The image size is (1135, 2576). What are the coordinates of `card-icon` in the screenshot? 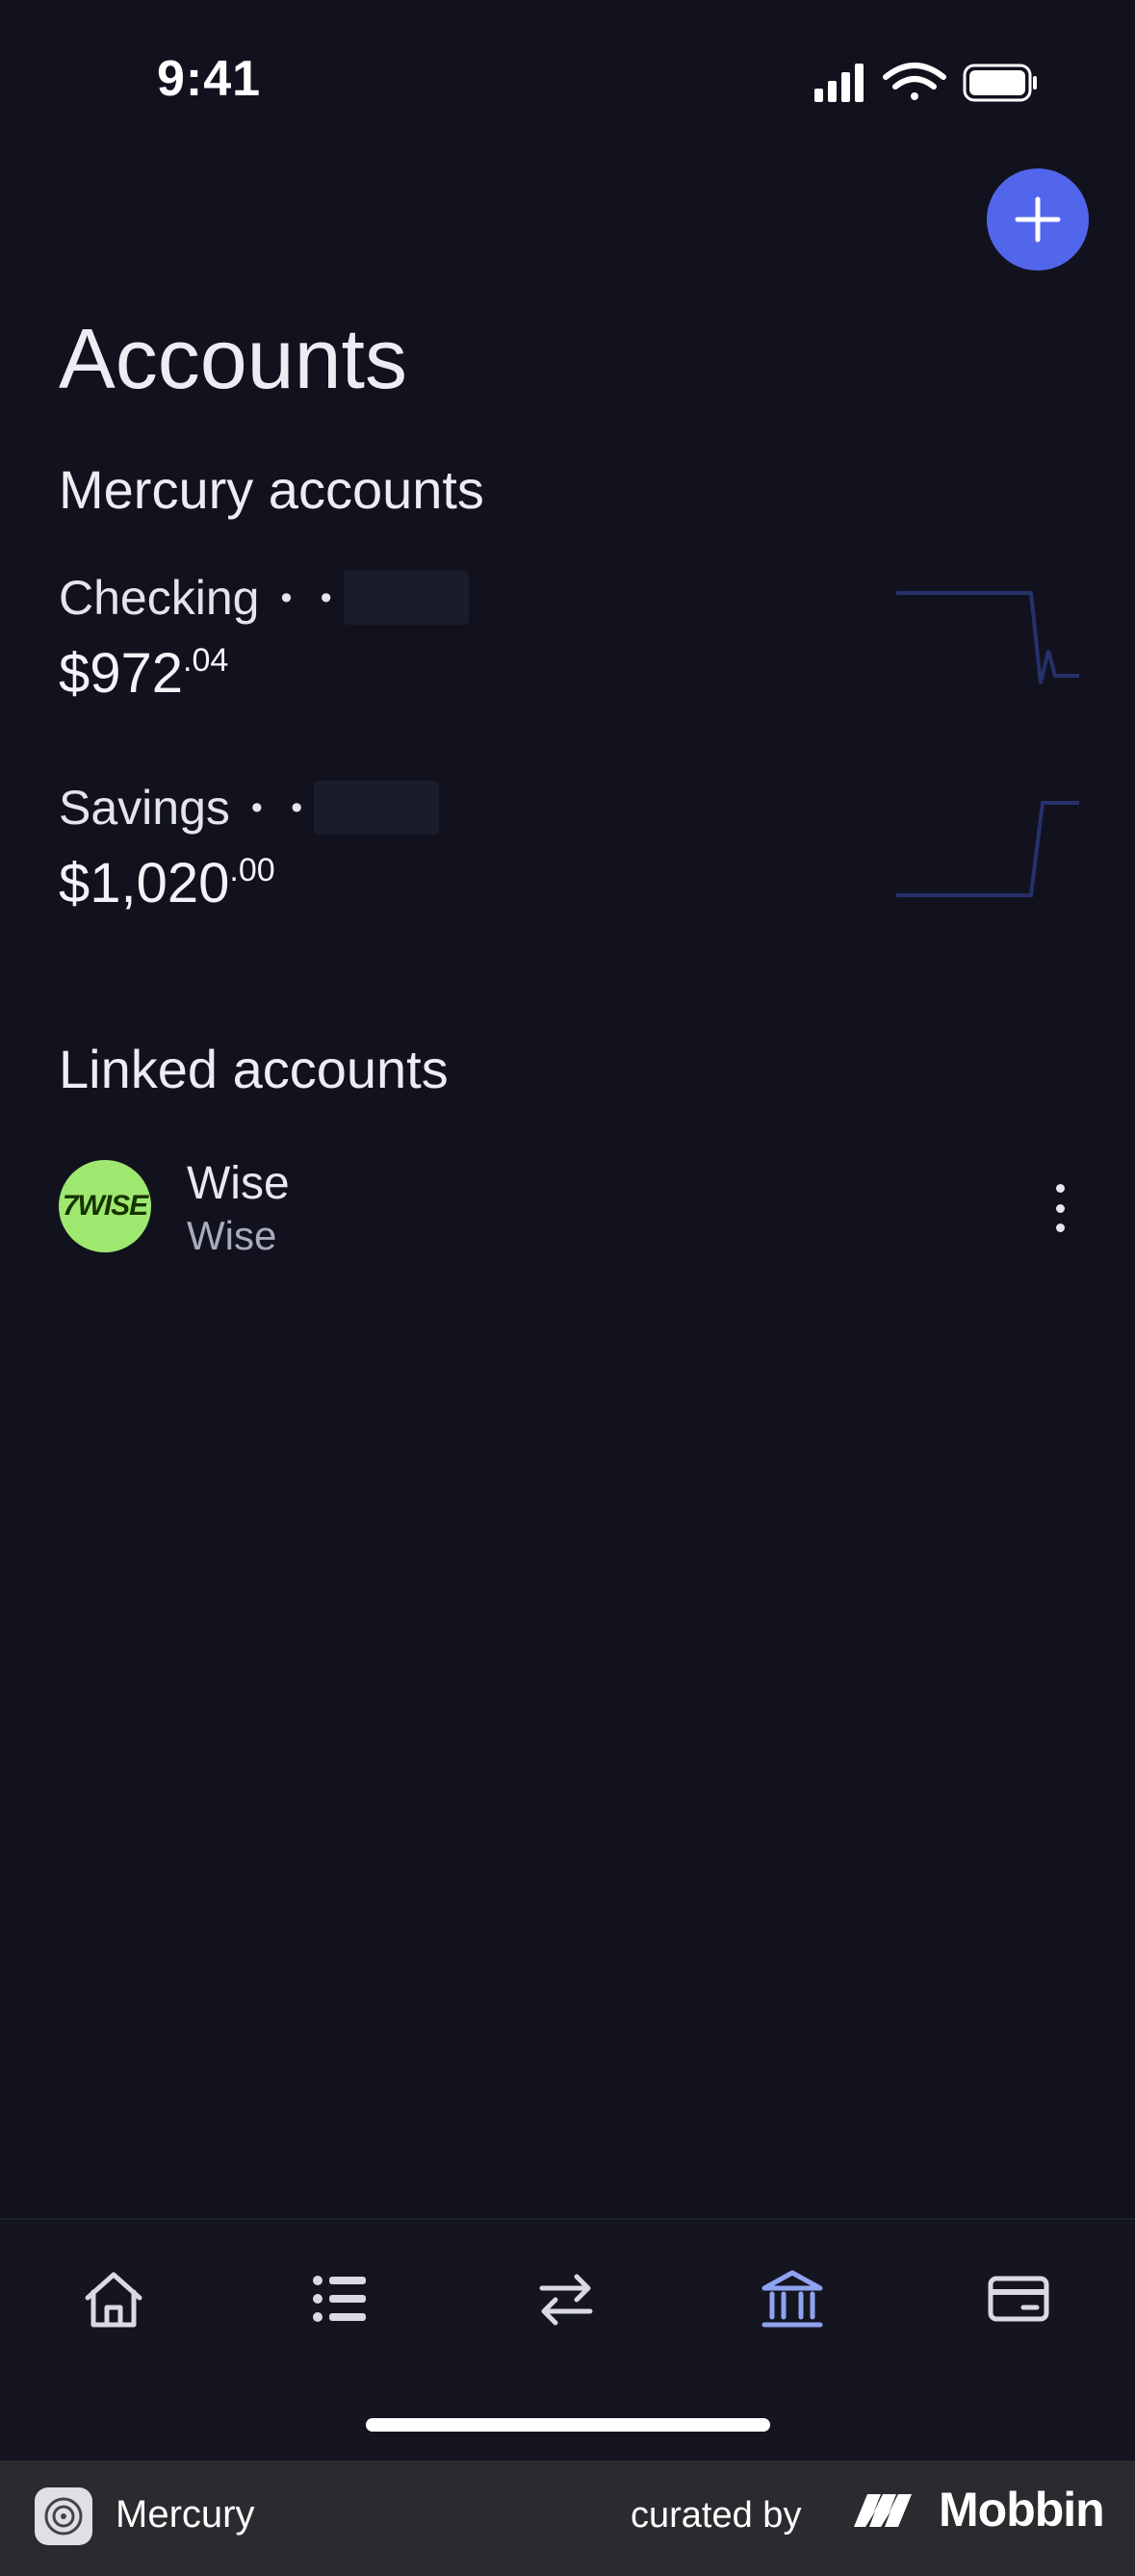 It's located at (1018, 2299).